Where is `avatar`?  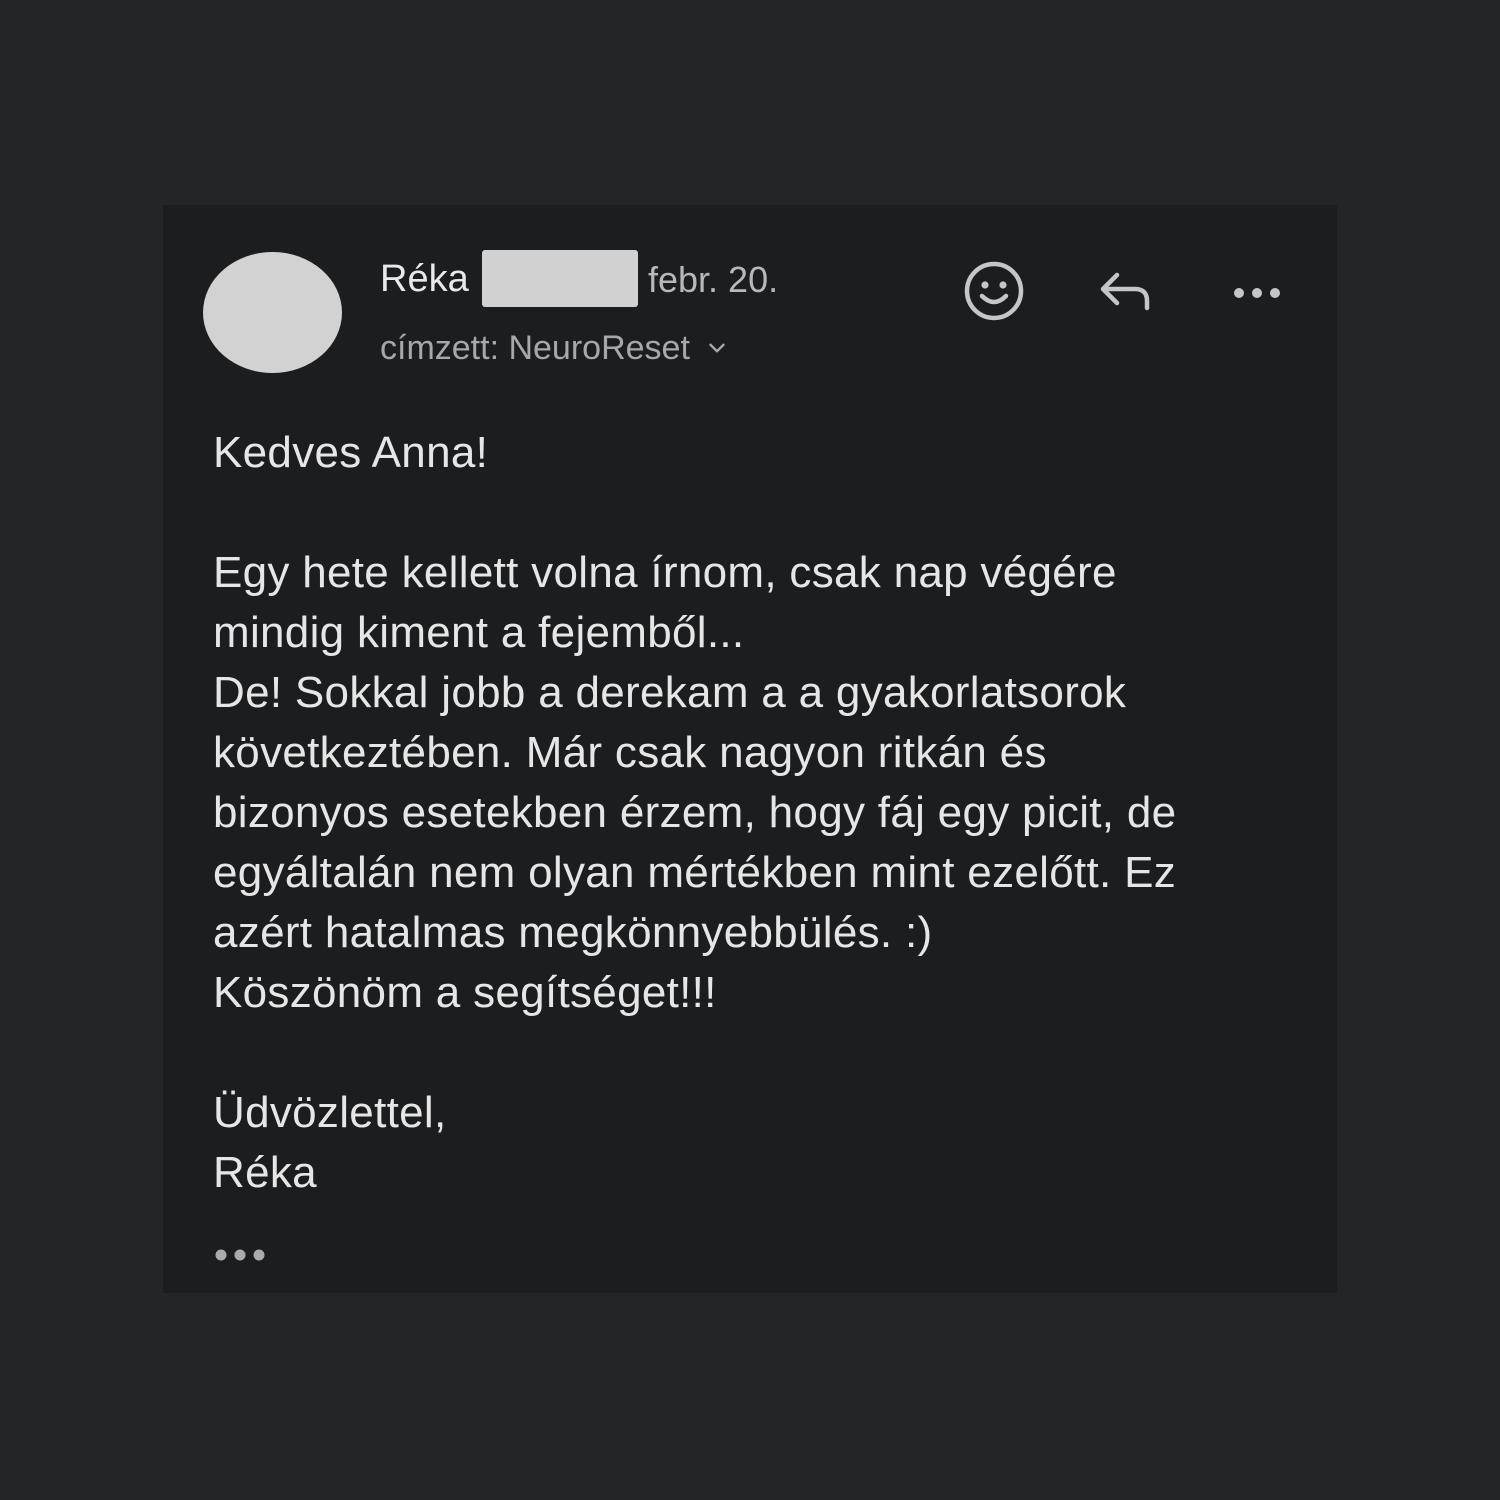
avatar is located at coordinates (272, 312).